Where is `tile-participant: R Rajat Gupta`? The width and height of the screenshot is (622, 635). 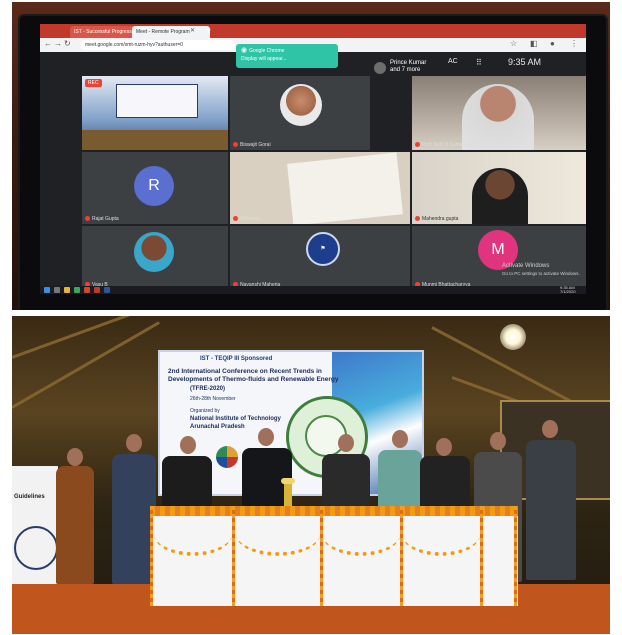 tile-participant: R Rajat Gupta is located at coordinates (155, 188).